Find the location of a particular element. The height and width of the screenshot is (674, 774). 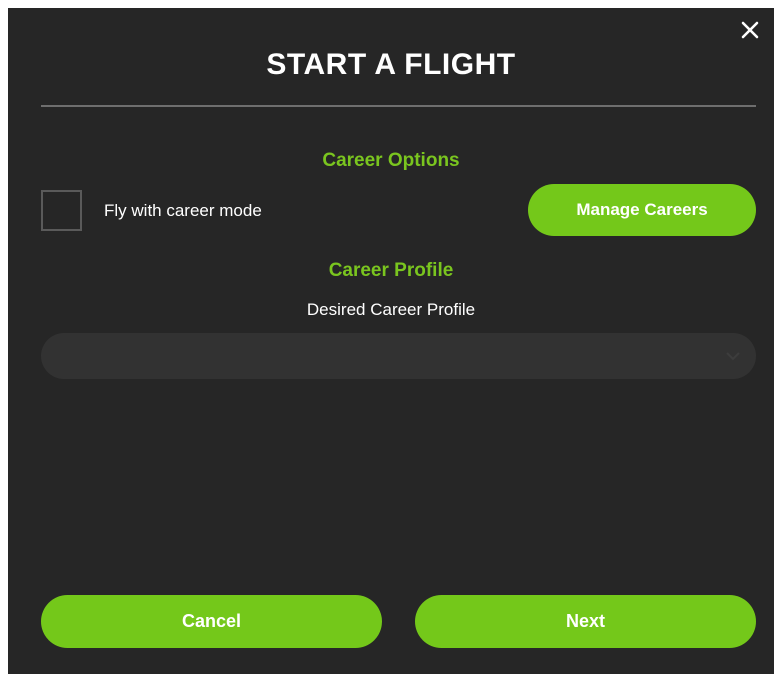

career-options-heading: Career Options is located at coordinates (391, 160).